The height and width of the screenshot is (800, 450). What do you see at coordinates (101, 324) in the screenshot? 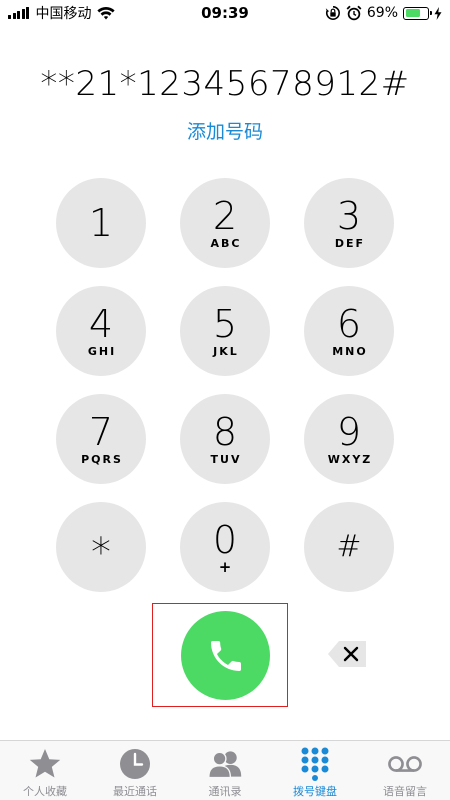
I see `key-digit: 4` at bounding box center [101, 324].